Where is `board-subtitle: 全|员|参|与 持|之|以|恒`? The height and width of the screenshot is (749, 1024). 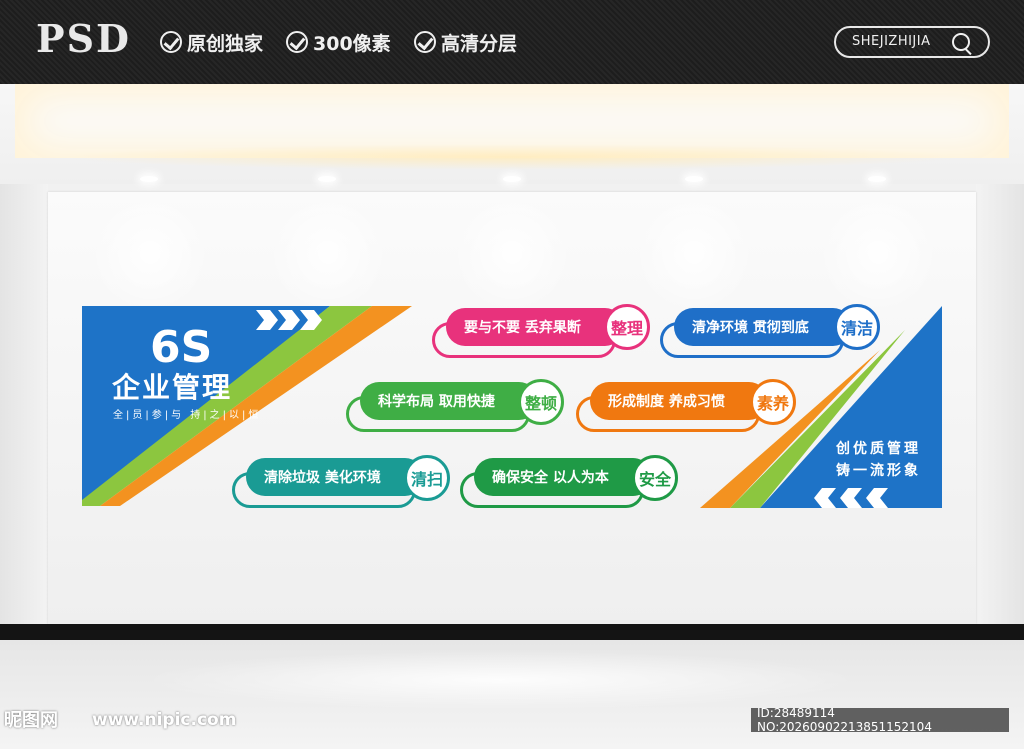
board-subtitle: 全|员|参|与 持|之|以|恒 is located at coordinates (187, 415).